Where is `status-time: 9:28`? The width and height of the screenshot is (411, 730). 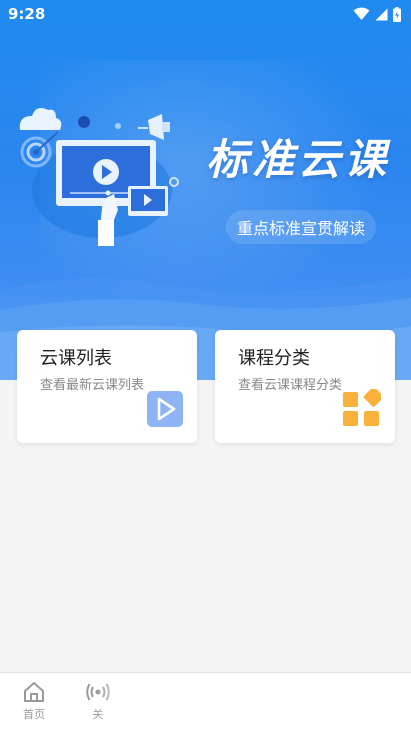
status-time: 9:28 is located at coordinates (27, 14).